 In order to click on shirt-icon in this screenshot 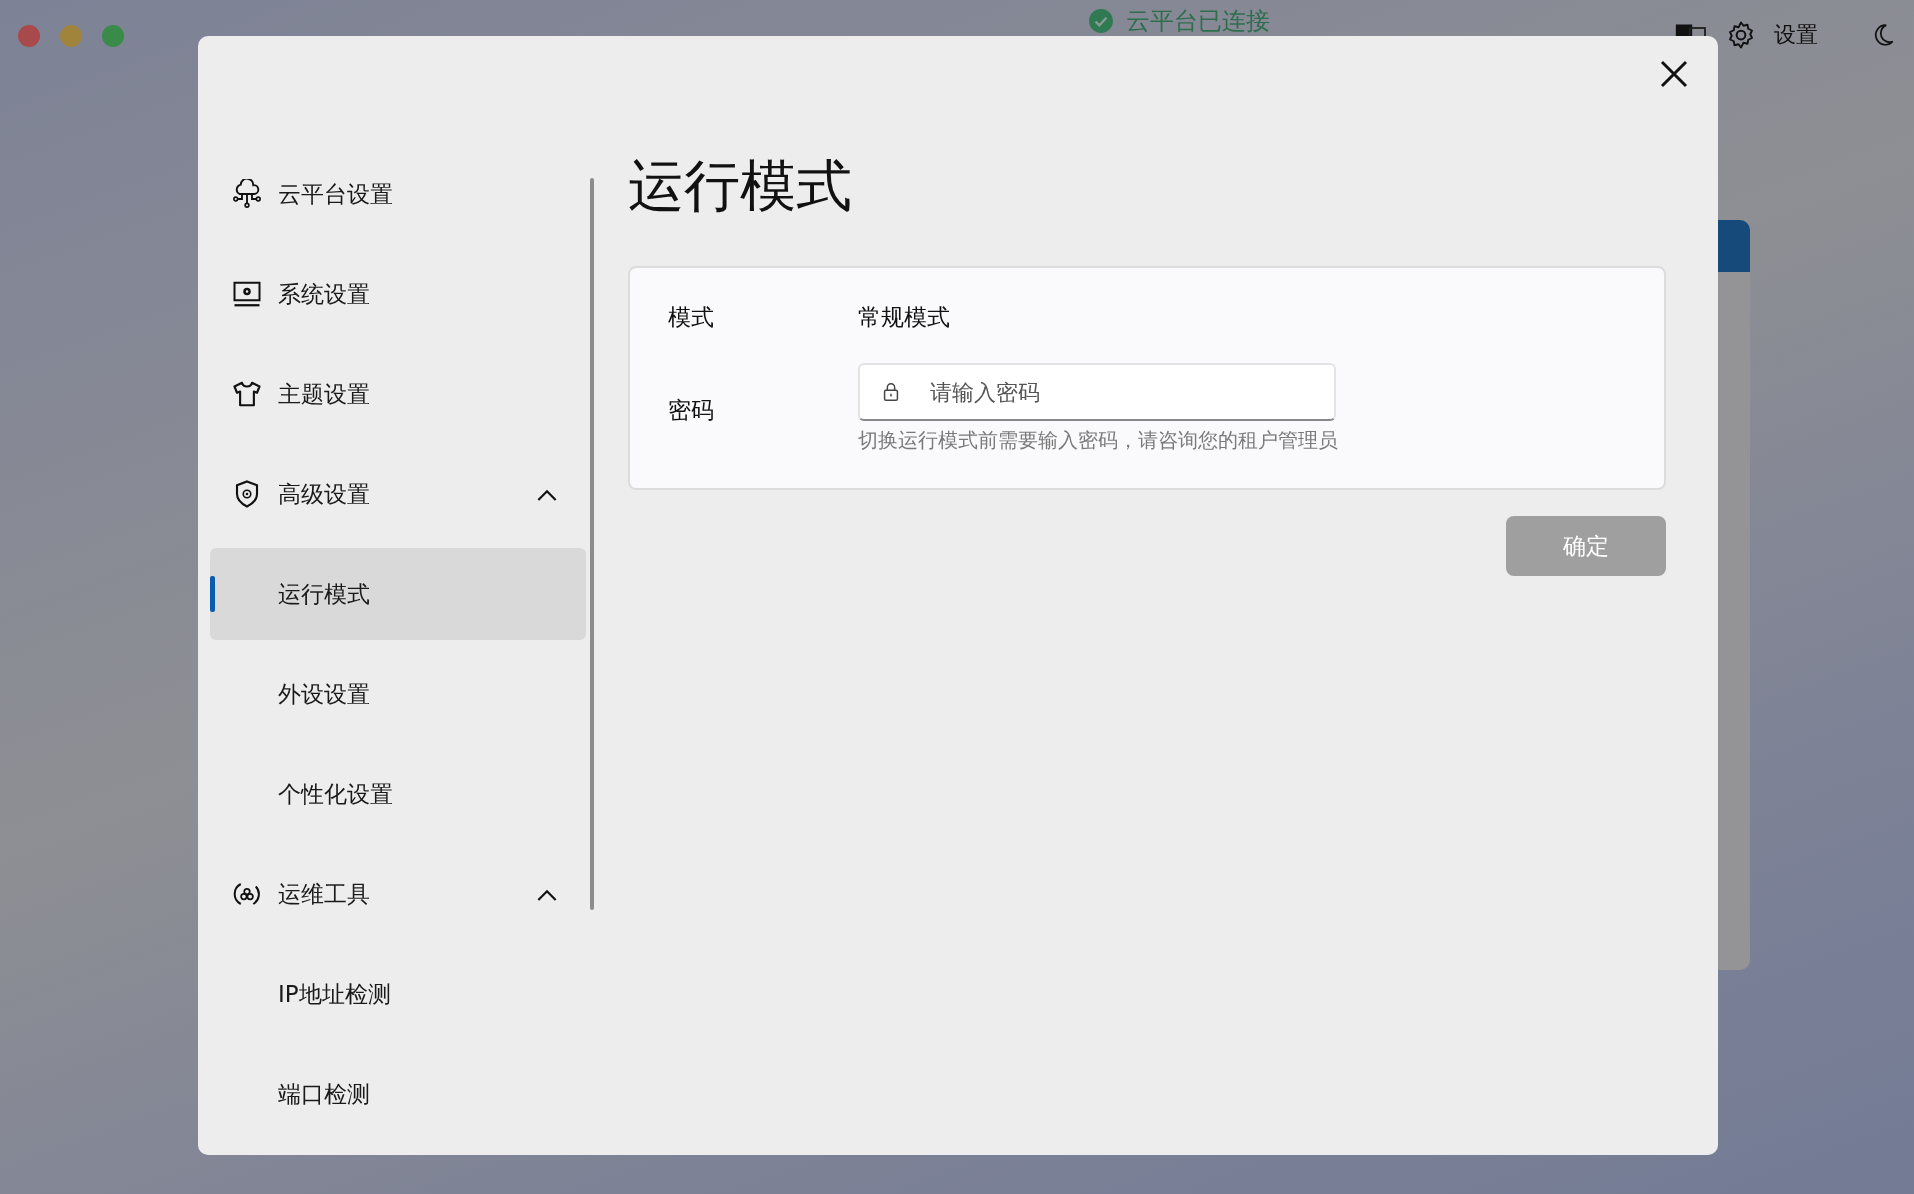, I will do `click(247, 394)`.